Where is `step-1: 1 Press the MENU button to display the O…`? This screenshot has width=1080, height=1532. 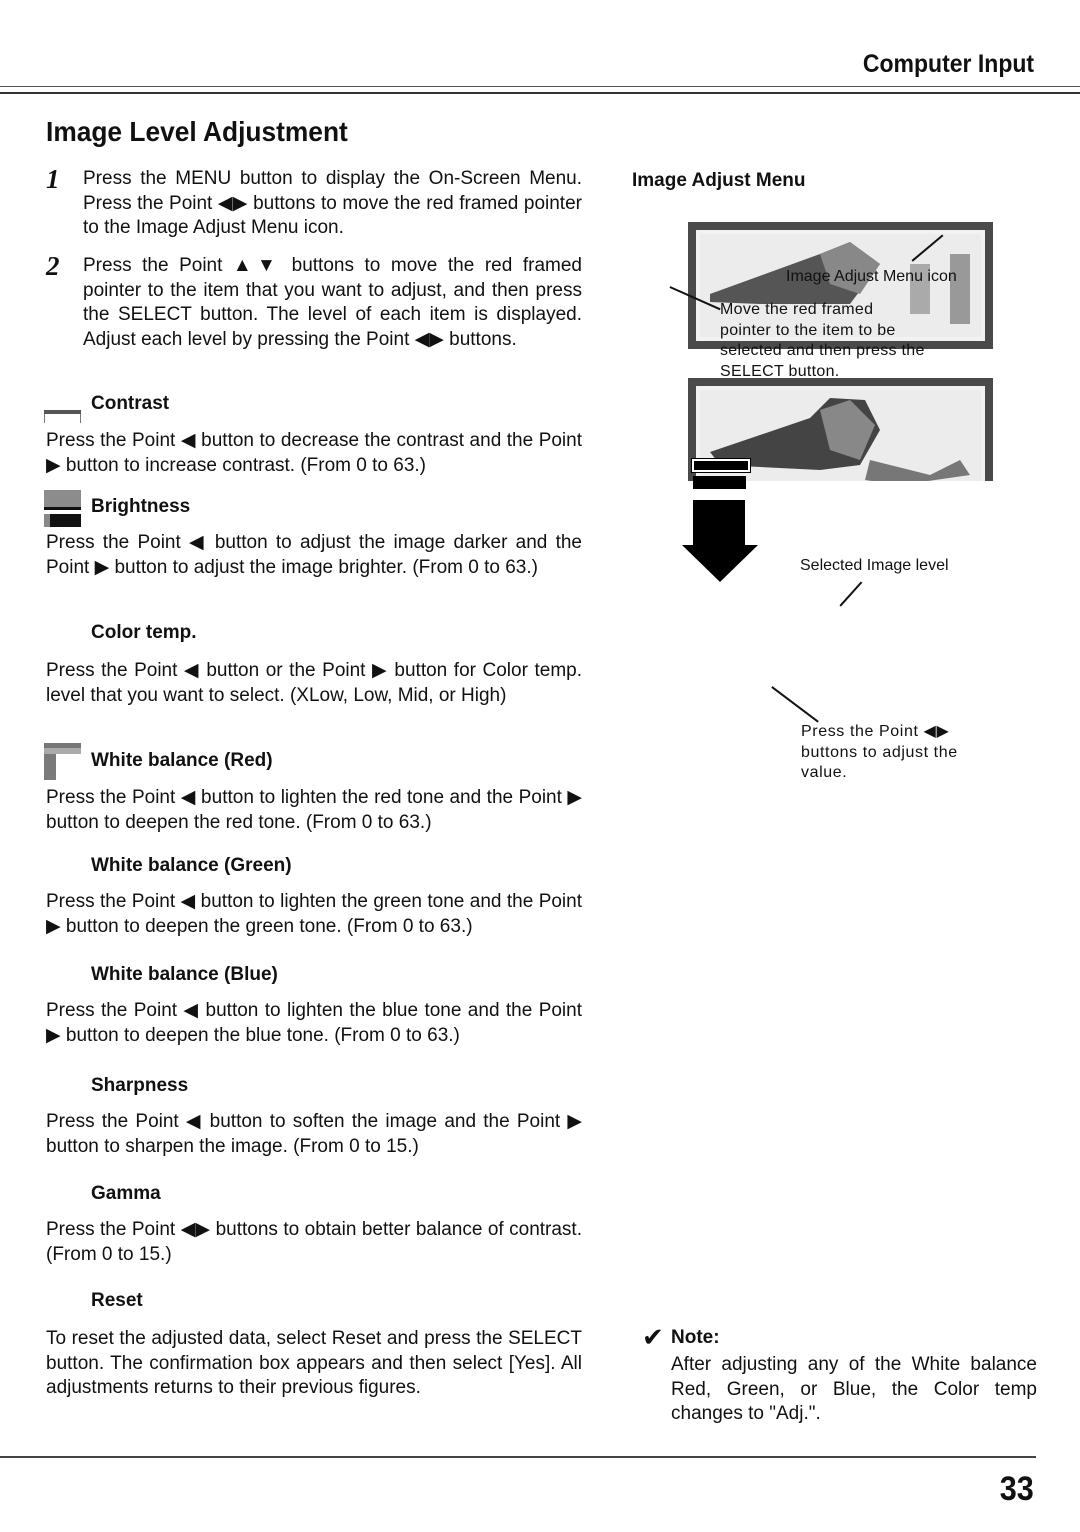
step-1: 1 Press the MENU button to display the O… is located at coordinates (314, 202).